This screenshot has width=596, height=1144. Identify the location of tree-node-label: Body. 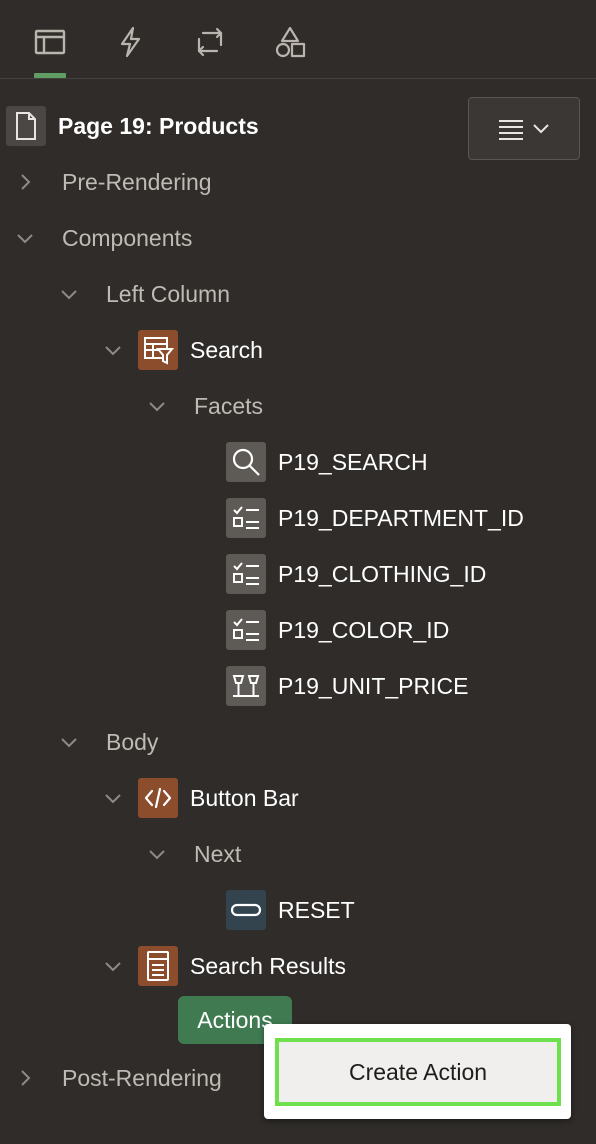
(132, 741).